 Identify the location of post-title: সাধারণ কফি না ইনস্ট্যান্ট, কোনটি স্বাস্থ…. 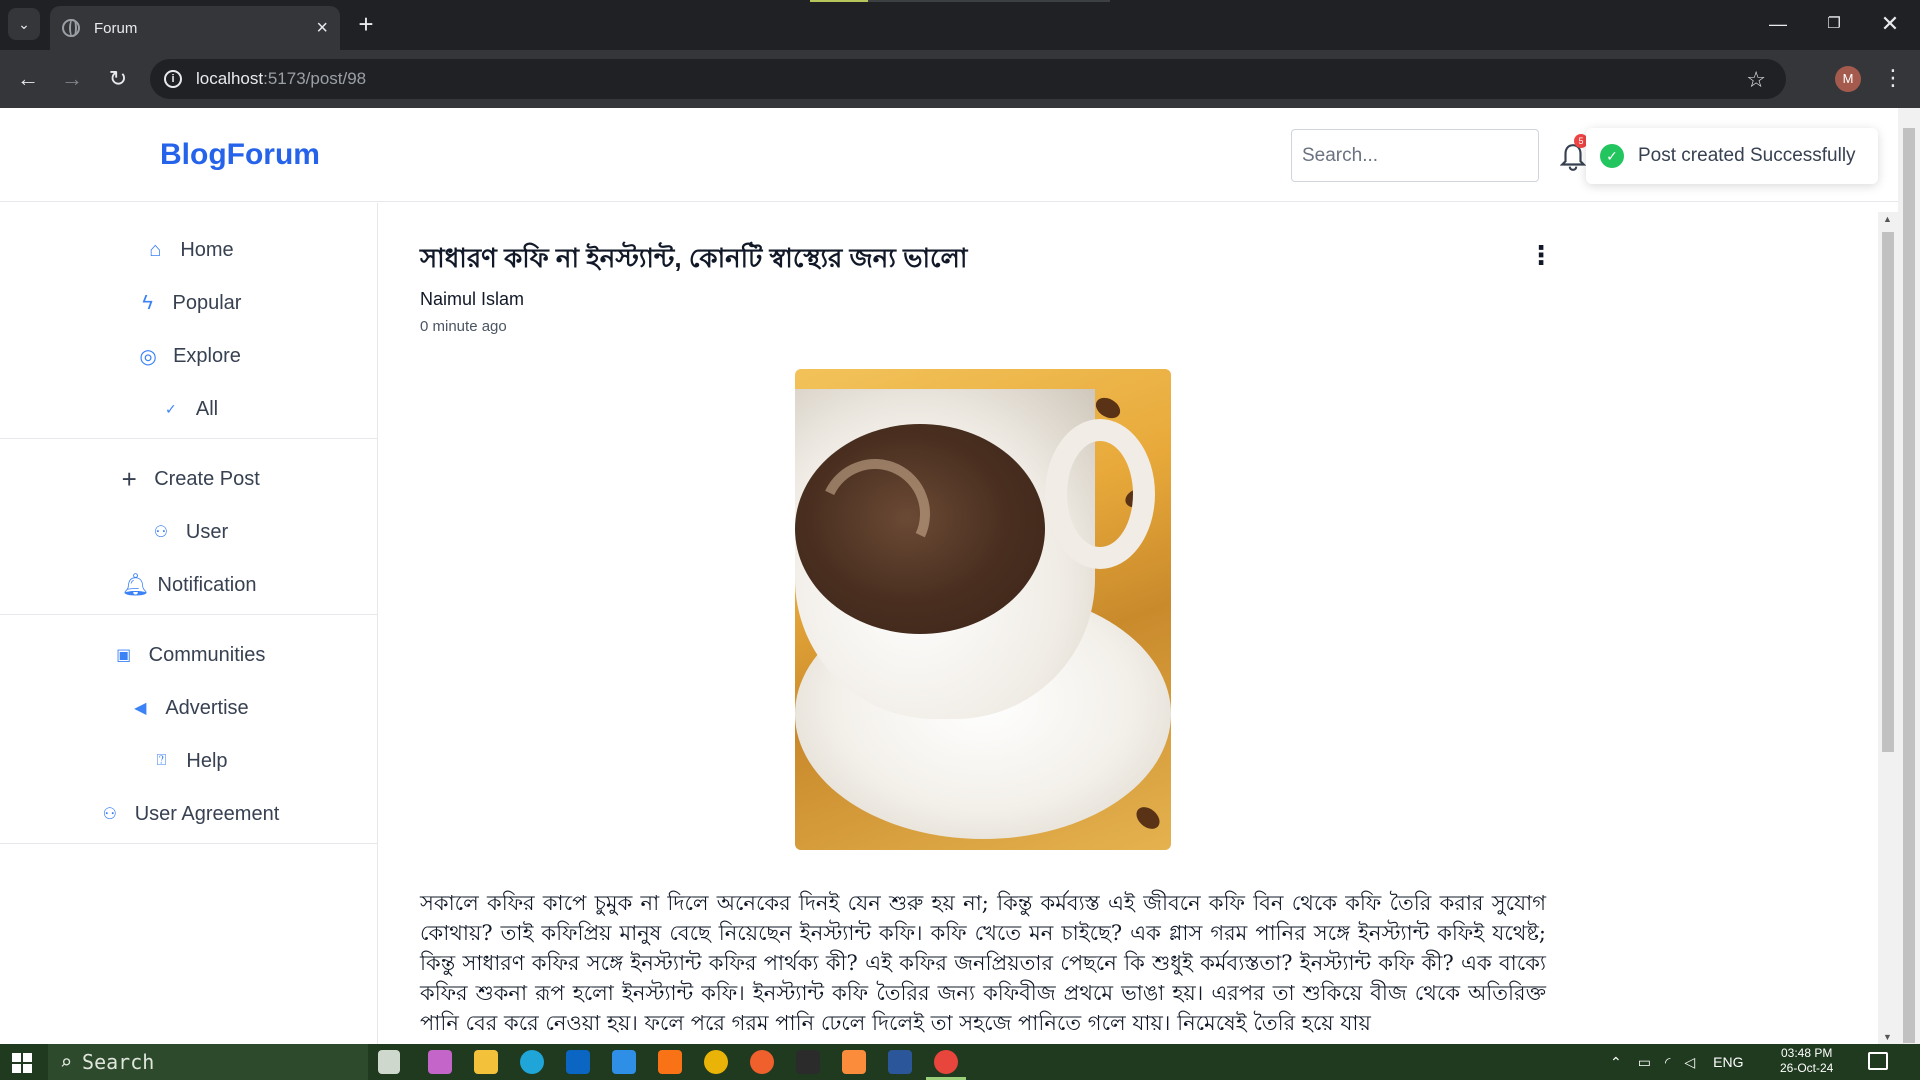
(694, 258).